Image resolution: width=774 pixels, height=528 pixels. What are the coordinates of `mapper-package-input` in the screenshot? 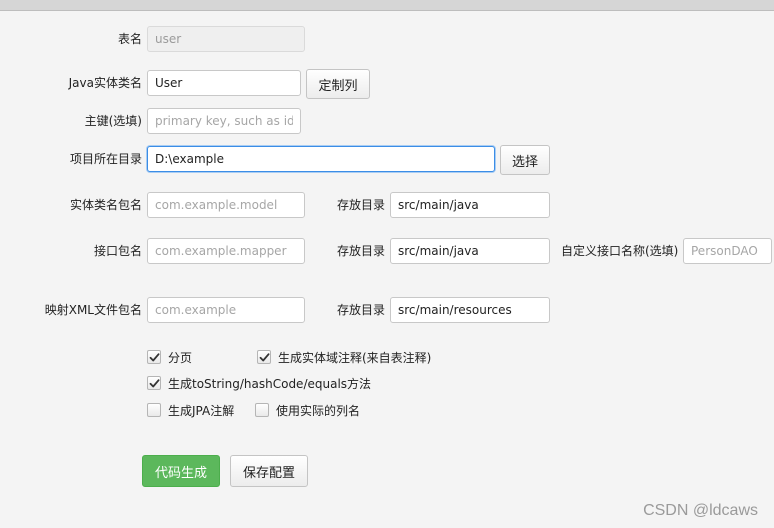 It's located at (226, 251).